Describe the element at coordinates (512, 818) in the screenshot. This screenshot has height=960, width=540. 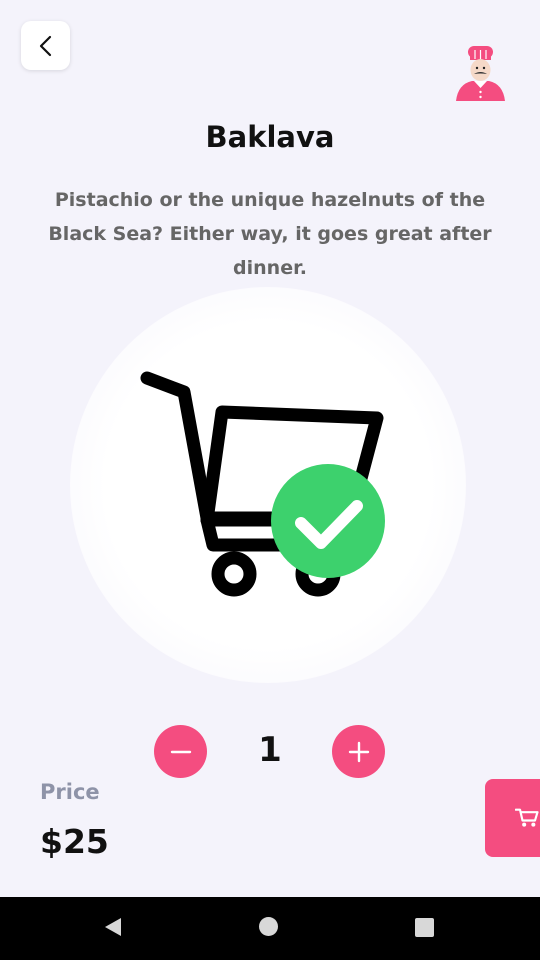
I see `add-to-cart-button` at that location.